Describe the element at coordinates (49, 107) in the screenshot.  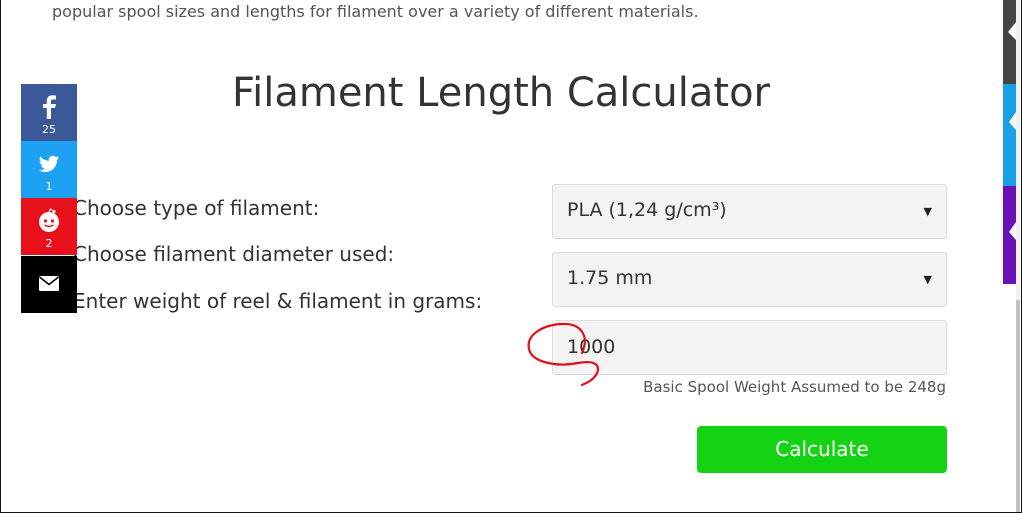
I see `facebook-icon` at that location.